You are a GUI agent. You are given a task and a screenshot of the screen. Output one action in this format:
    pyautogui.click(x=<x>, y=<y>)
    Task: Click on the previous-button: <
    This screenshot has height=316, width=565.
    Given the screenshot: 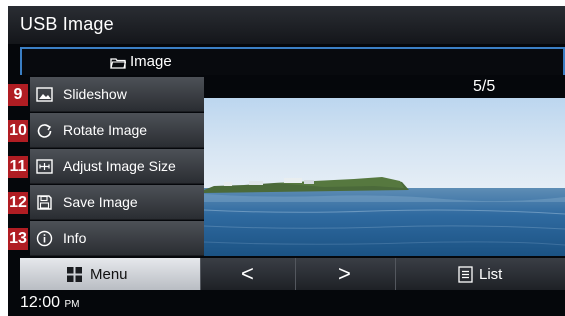 What is the action you would take?
    pyautogui.click(x=248, y=274)
    